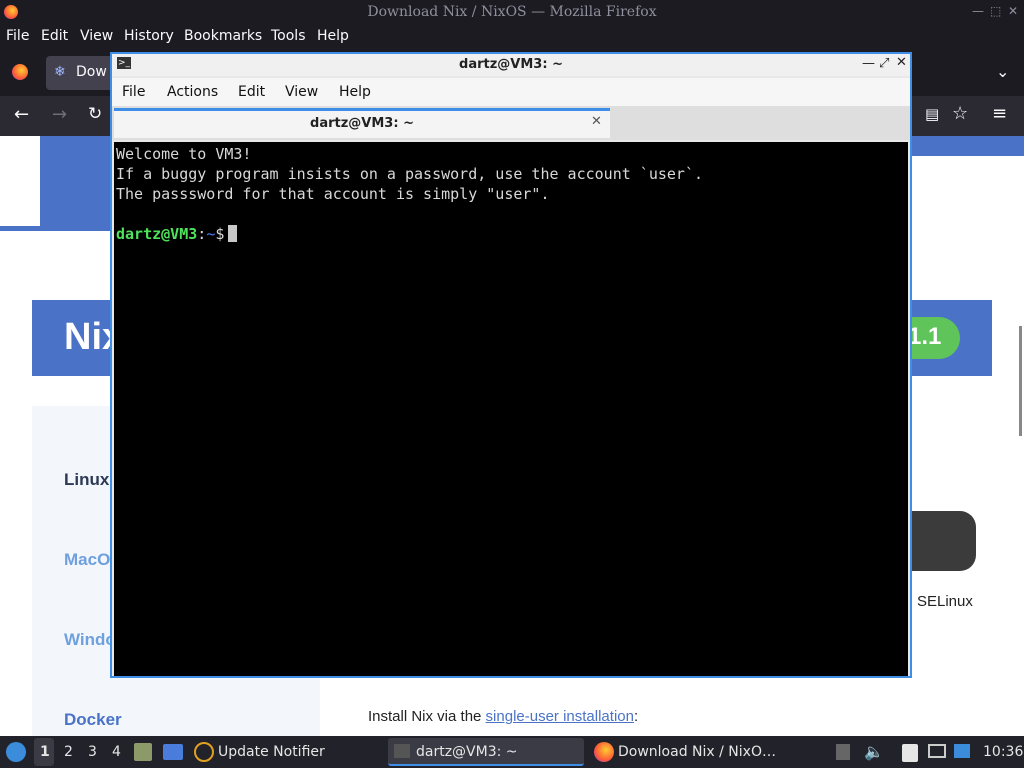 The width and height of the screenshot is (1024, 768). I want to click on show-desktop-icon, so click(173, 752).